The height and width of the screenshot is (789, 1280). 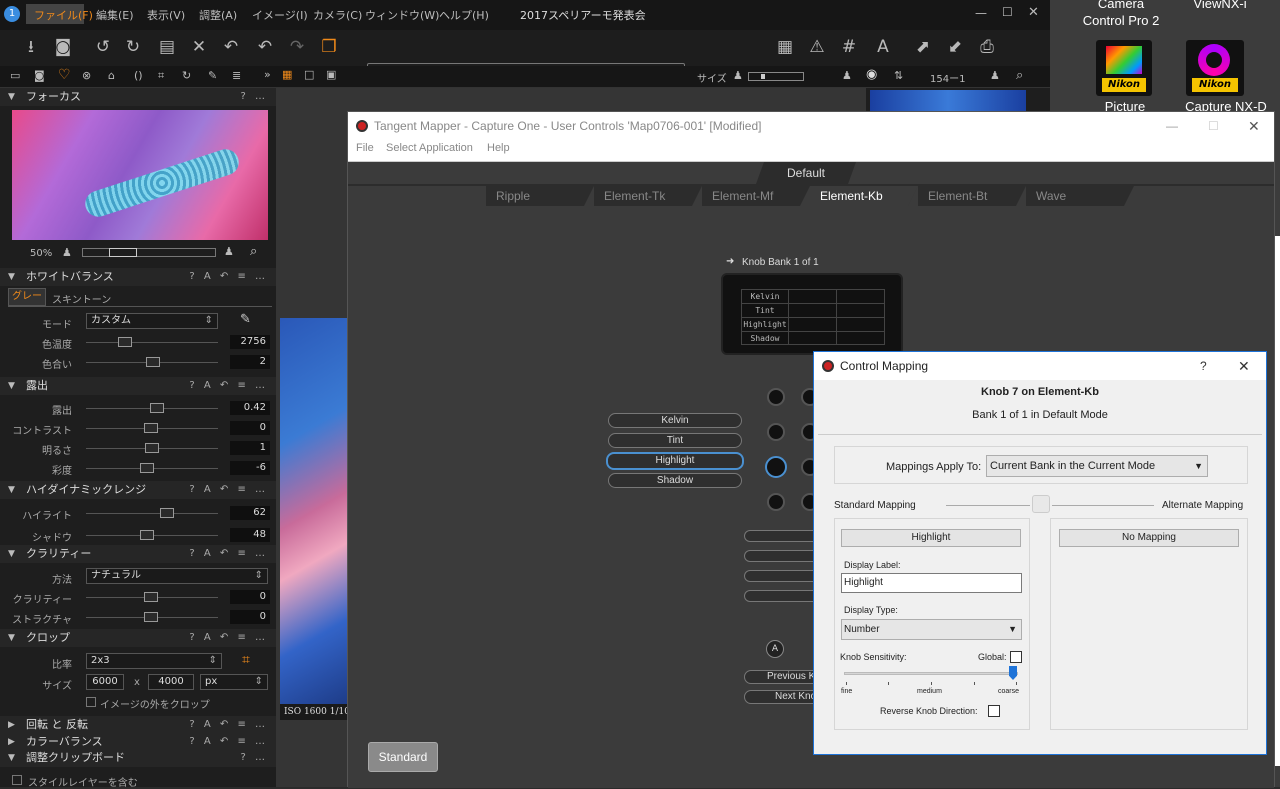 What do you see at coordinates (955, 47) in the screenshot?
I see `apply-icon: ⬋` at bounding box center [955, 47].